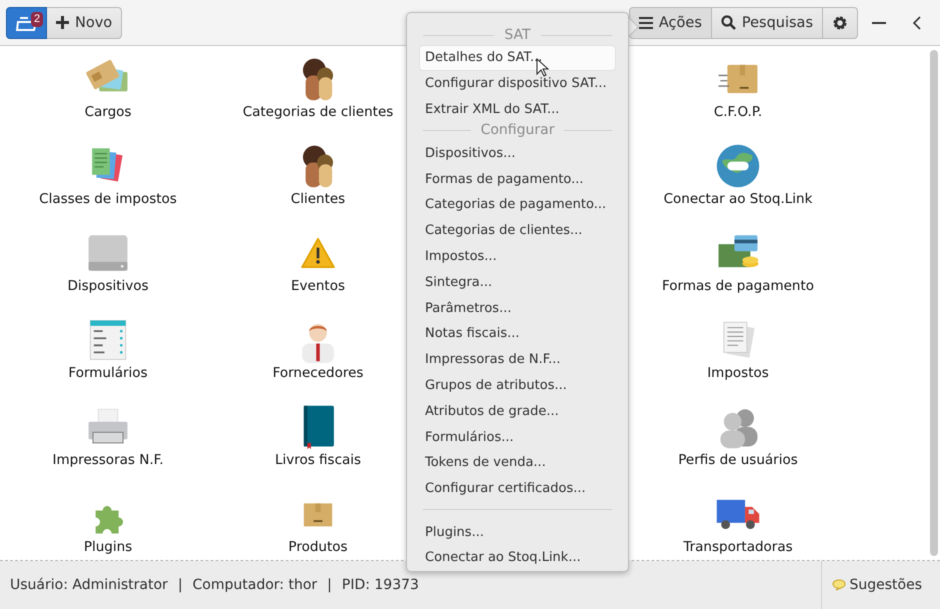 This screenshot has height=609, width=940. Describe the element at coordinates (728, 22) in the screenshot. I see `search-icon` at that location.